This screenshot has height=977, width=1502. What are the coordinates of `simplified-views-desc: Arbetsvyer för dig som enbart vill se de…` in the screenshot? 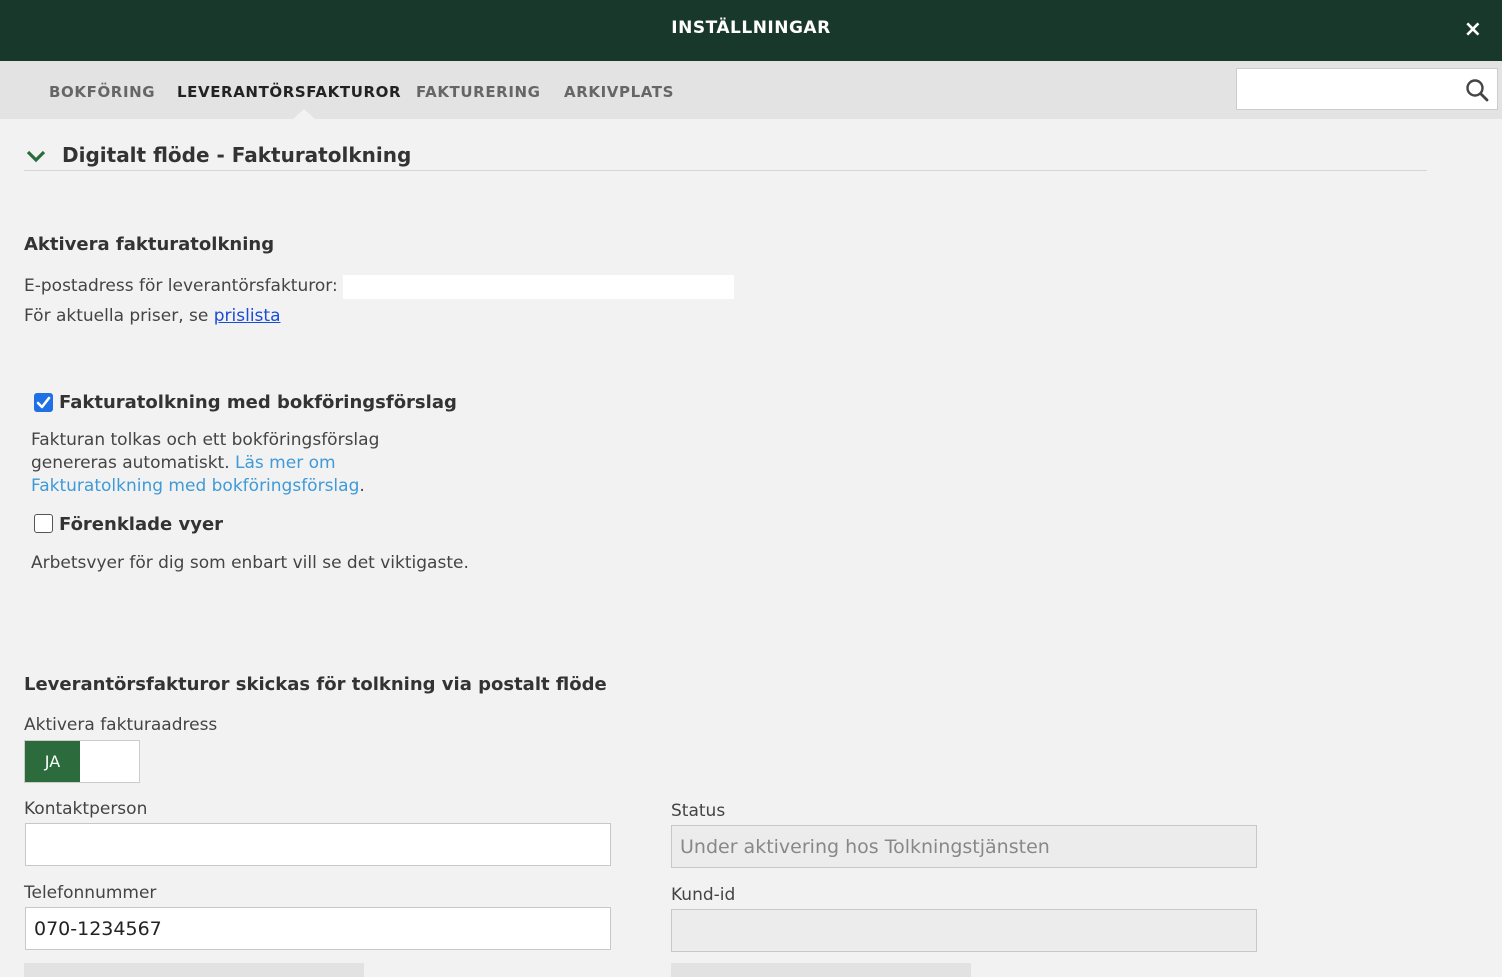 It's located at (250, 563).